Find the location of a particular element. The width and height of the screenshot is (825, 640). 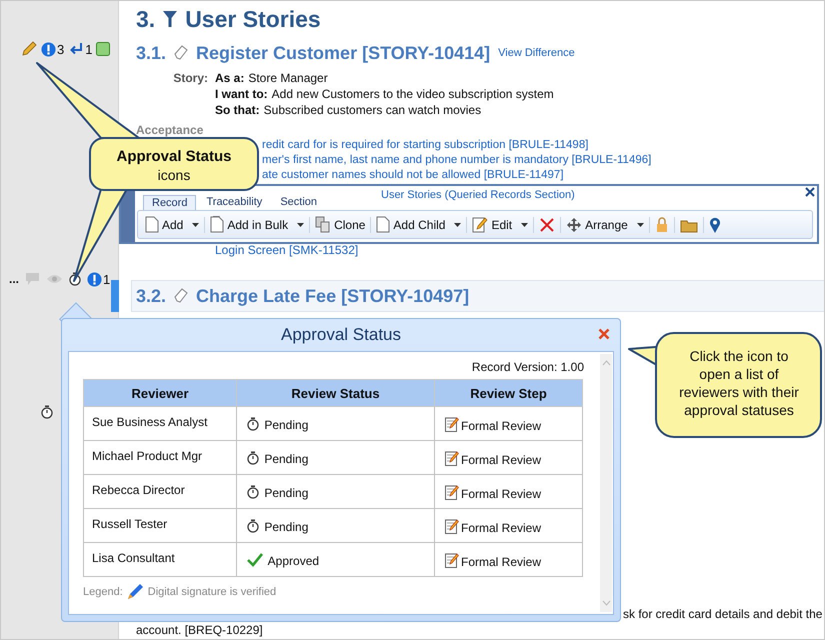

status-cell: Approved is located at coordinates (335, 559).